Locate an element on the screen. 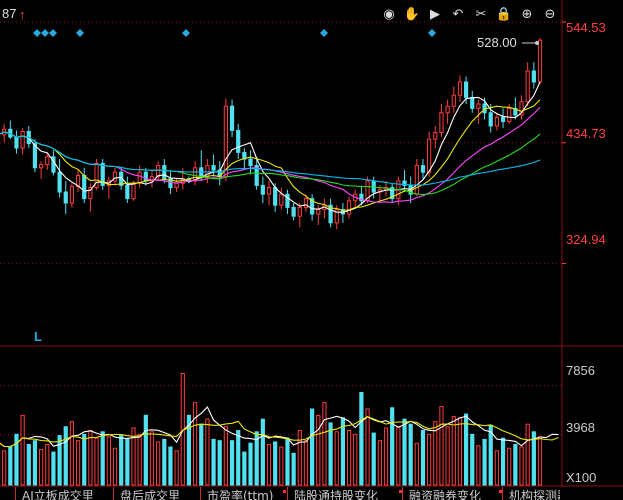 The height and width of the screenshot is (500, 623). lock-icon: 🔒 is located at coordinates (504, 15).